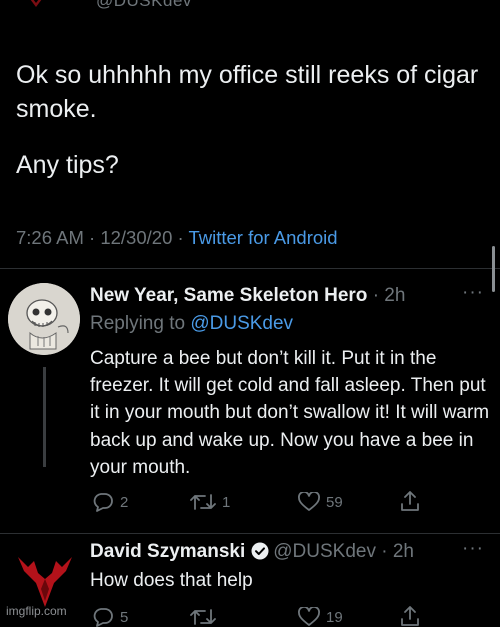 Image resolution: width=500 pixels, height=627 pixels. I want to click on watermark: imgflip.com, so click(36, 611).